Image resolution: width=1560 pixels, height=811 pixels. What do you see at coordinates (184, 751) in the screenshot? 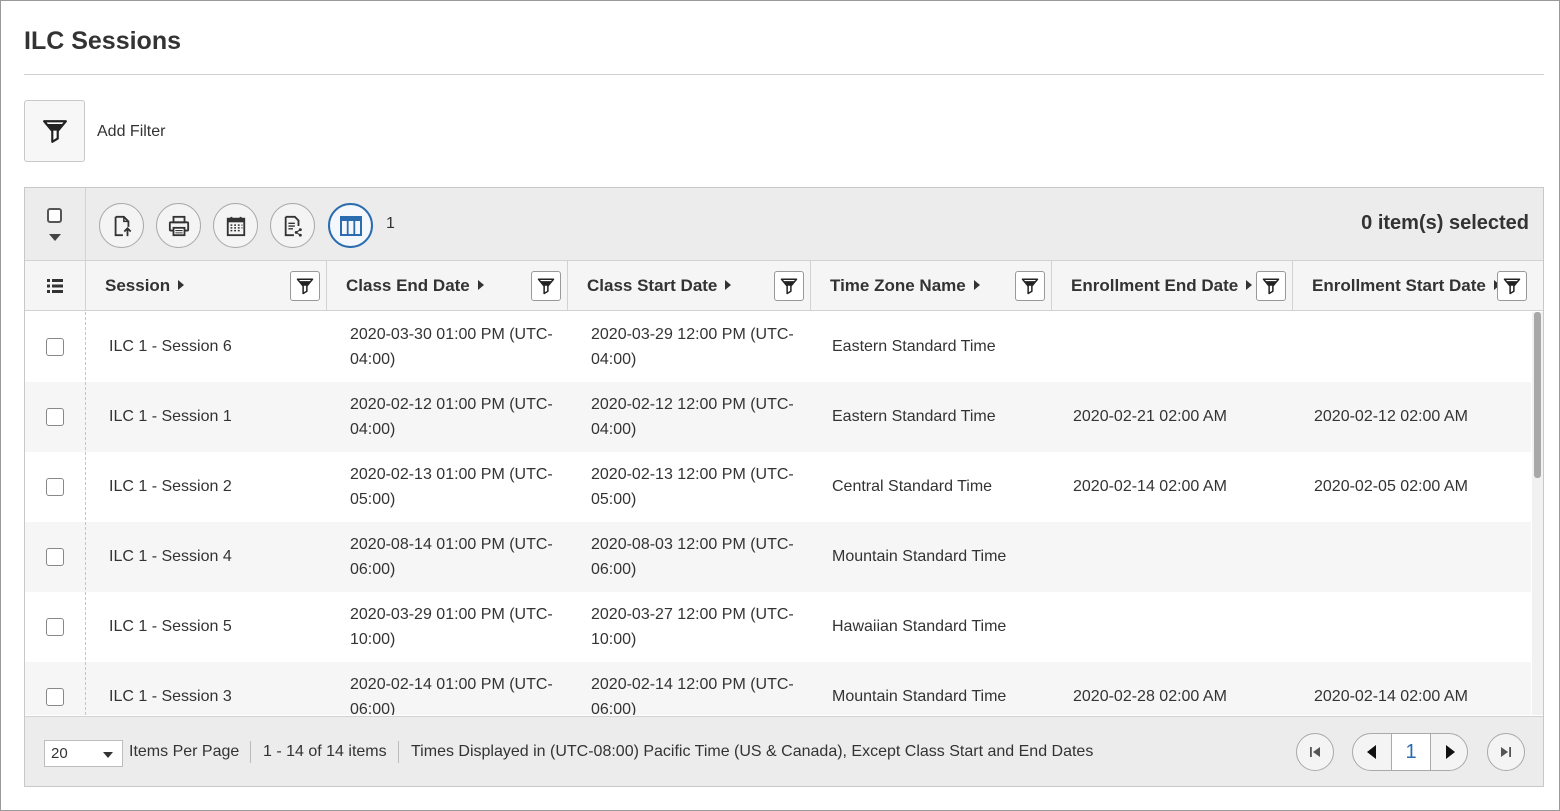
I see `items-per-page-label: Items Per Page` at bounding box center [184, 751].